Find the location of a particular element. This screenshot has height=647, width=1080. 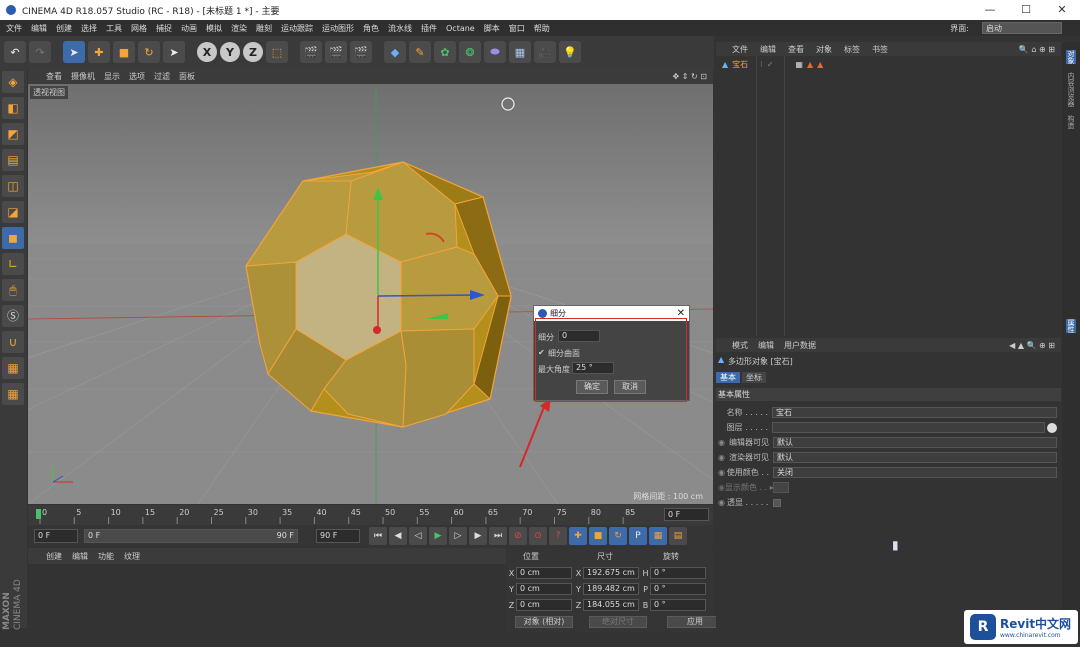

phong-tag-icon: ▲ is located at coordinates (810, 64).